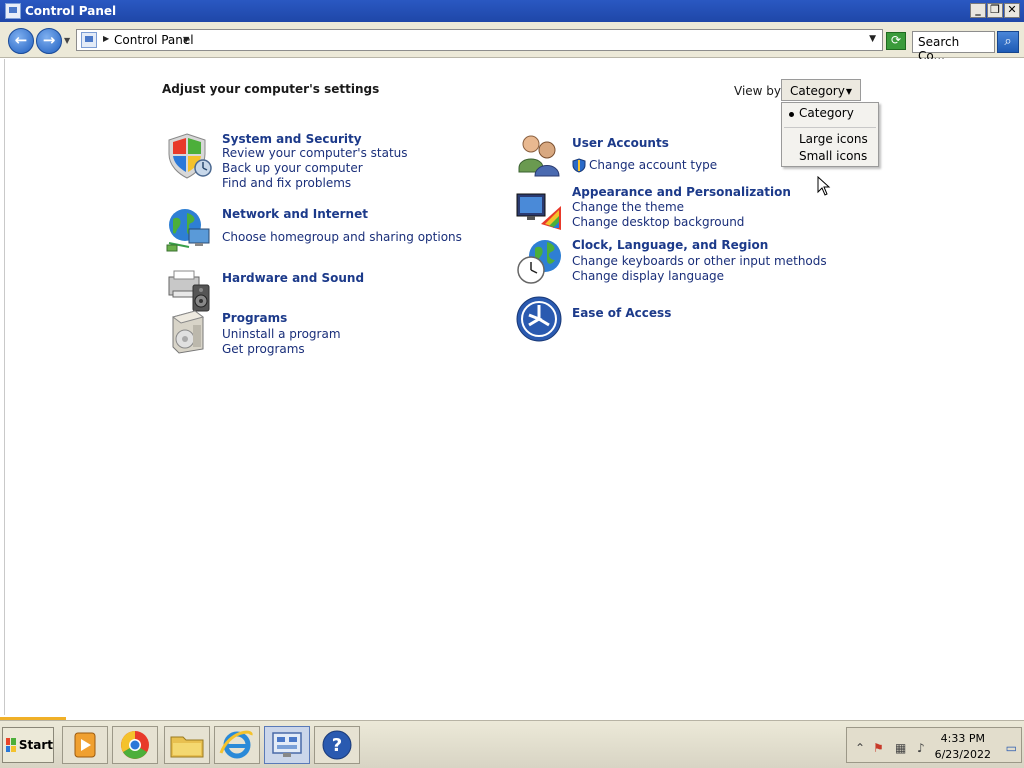 This screenshot has height=768, width=1024. Describe the element at coordinates (699, 261) in the screenshot. I see `link-change-keyboards: Change keyboards or other input methods` at that location.